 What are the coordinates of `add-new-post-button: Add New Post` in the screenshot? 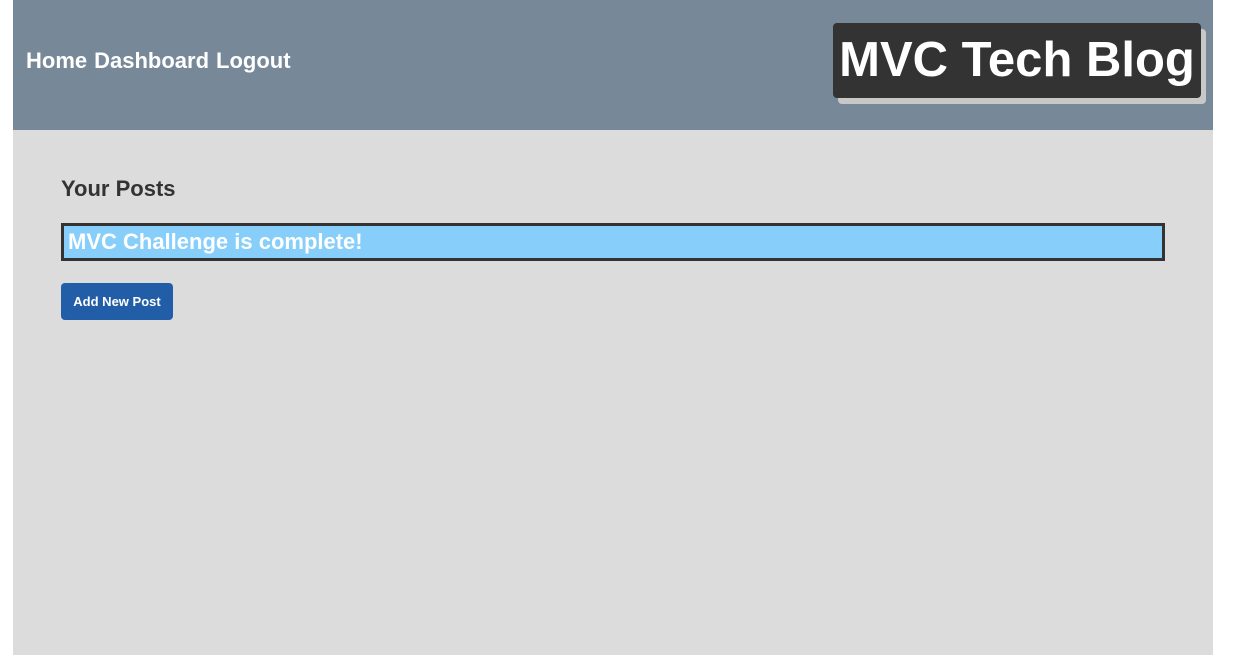 It's located at (117, 301).